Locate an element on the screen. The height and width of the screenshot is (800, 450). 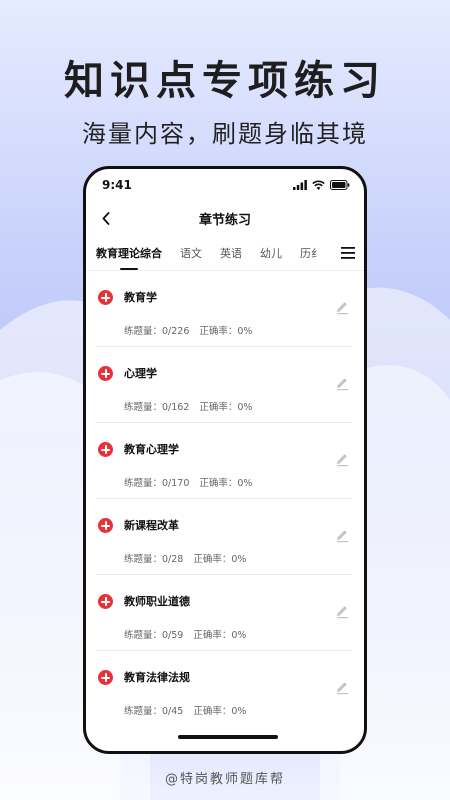
item-stats: 练题量：0/170 正确率：0% is located at coordinates (188, 482).